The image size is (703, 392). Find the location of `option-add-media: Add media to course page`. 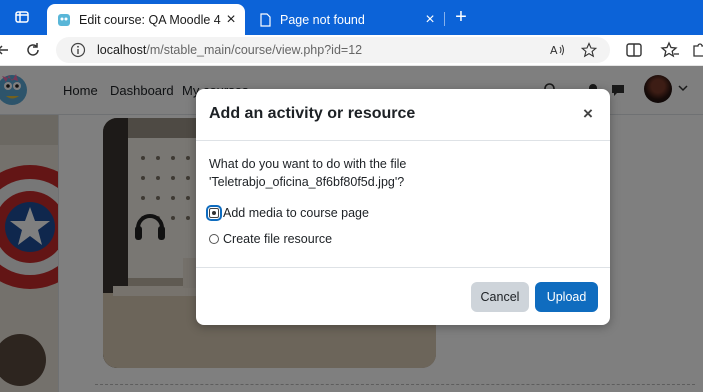

option-add-media: Add media to course page is located at coordinates (287, 213).